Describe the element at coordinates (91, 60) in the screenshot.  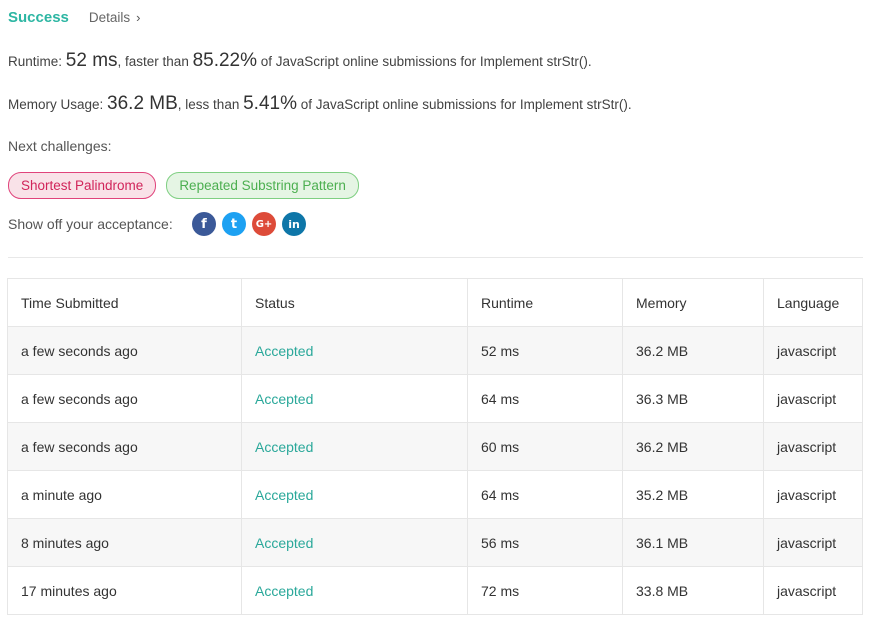
I see `runtime-value: 52 ms` at that location.